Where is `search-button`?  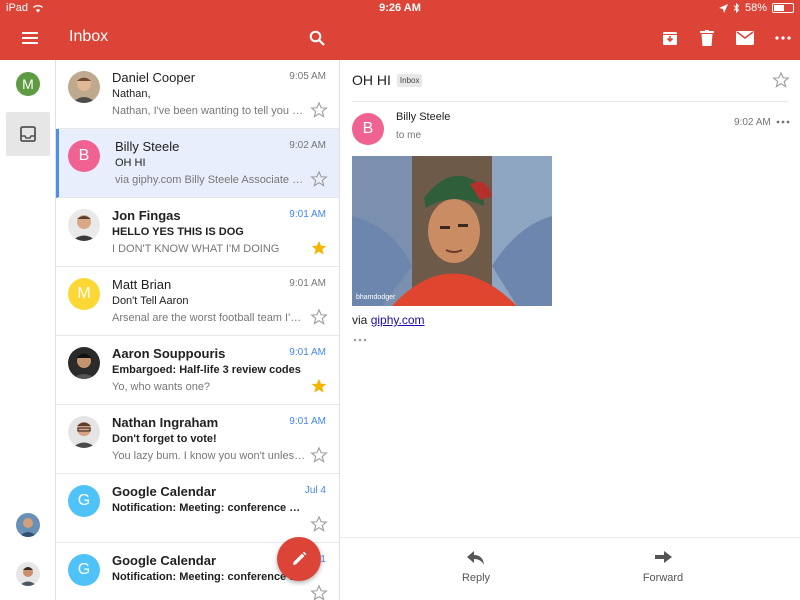
search-button is located at coordinates (317, 38).